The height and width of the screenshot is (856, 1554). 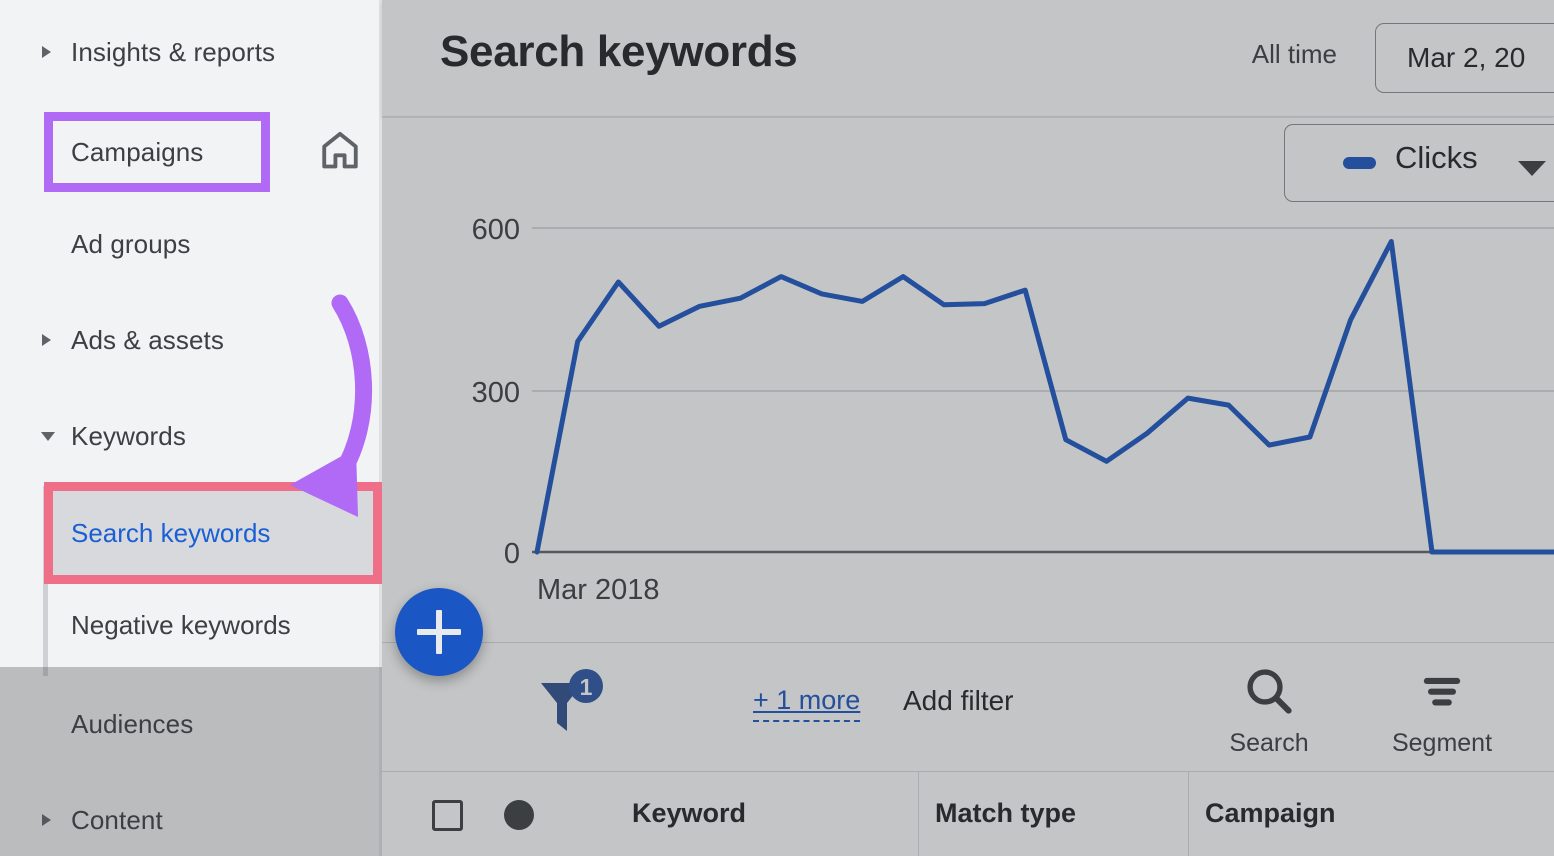 I want to click on select-all-checkbox, so click(x=447, y=815).